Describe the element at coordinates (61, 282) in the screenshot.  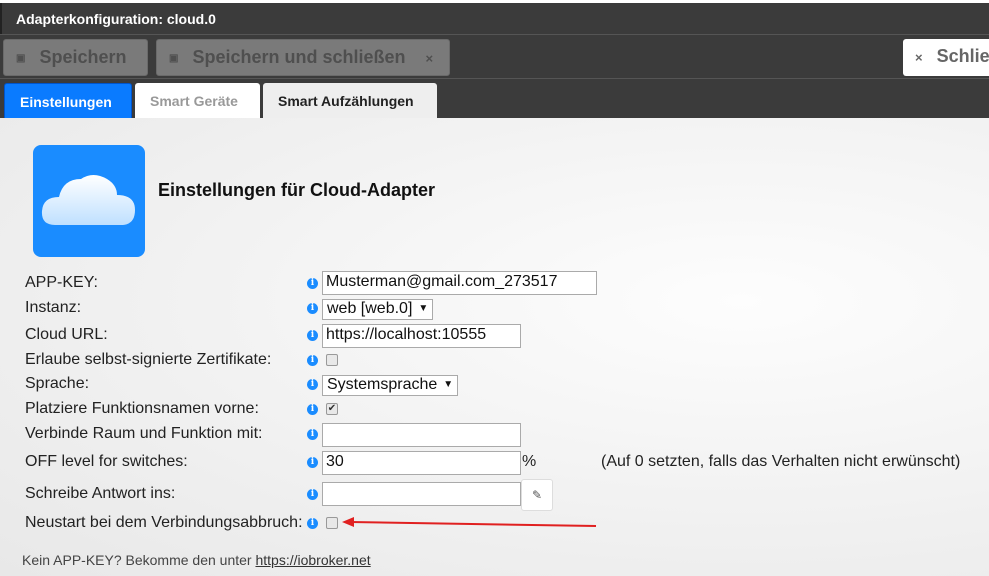
I see `app-key-label: APP-KEY:` at that location.